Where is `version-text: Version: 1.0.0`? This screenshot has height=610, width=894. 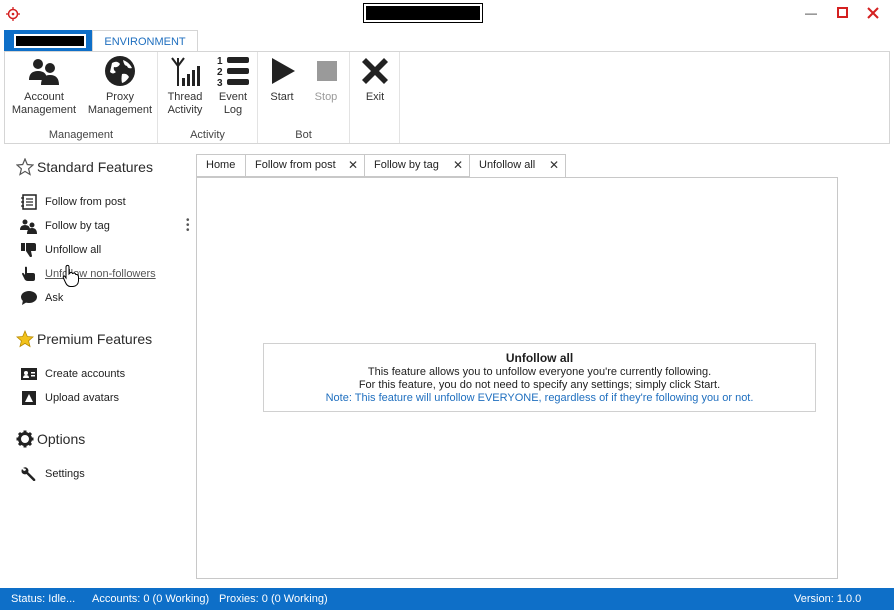
version-text: Version: 1.0.0 is located at coordinates (828, 599).